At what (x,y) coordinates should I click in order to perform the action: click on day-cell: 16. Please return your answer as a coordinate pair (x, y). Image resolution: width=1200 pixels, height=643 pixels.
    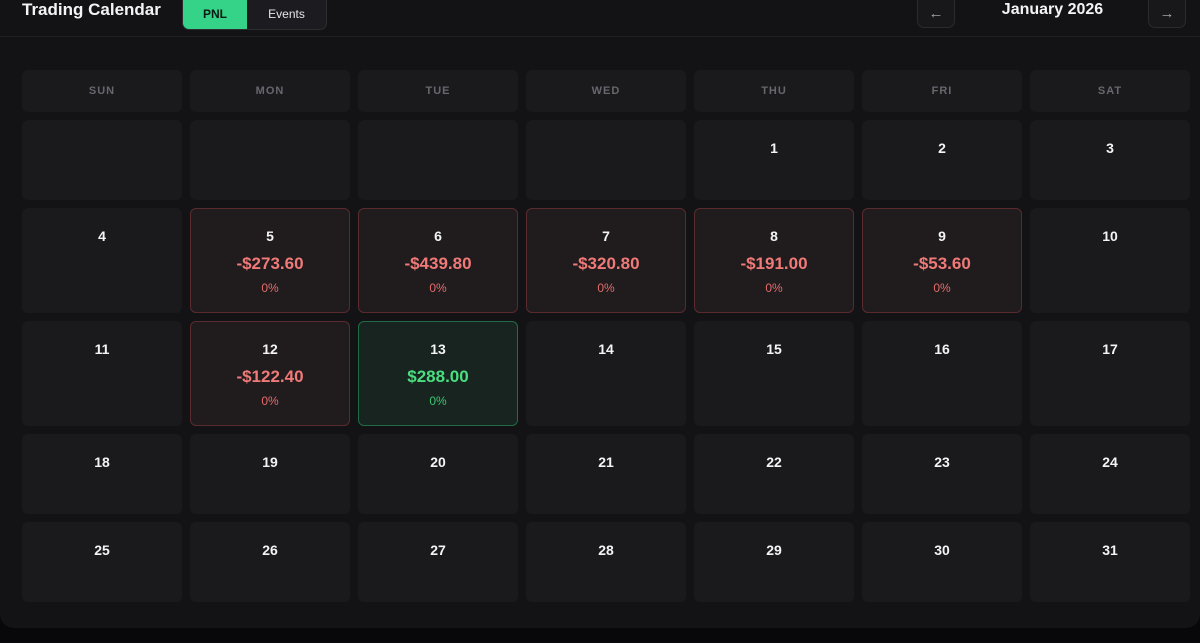
    Looking at the image, I should click on (942, 373).